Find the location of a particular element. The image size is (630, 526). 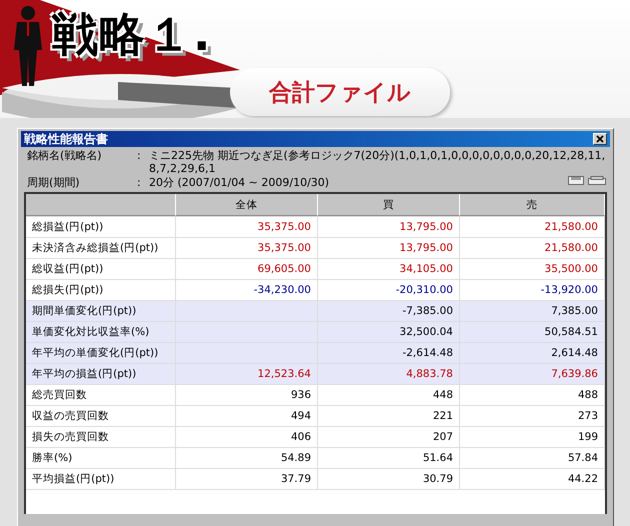

close-button is located at coordinates (600, 139).